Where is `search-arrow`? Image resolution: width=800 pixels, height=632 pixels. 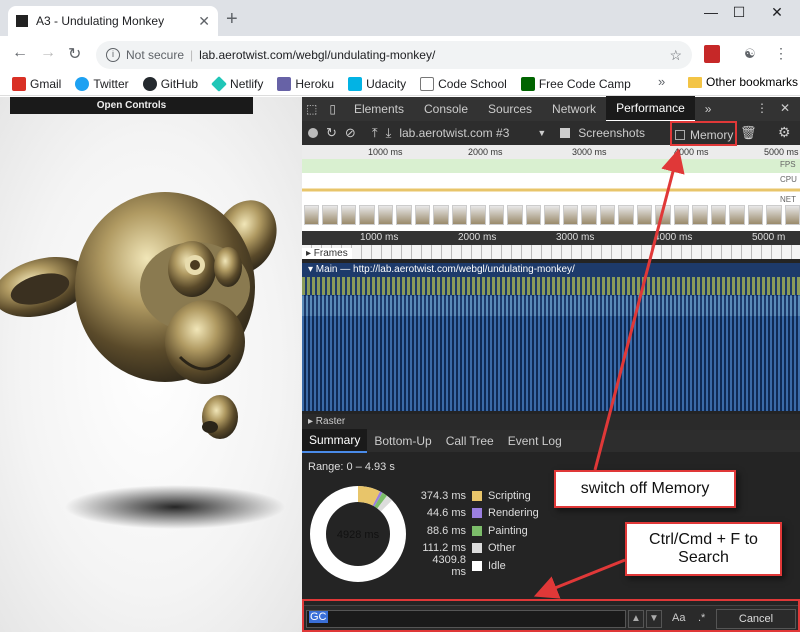 search-arrow is located at coordinates (579, 578).